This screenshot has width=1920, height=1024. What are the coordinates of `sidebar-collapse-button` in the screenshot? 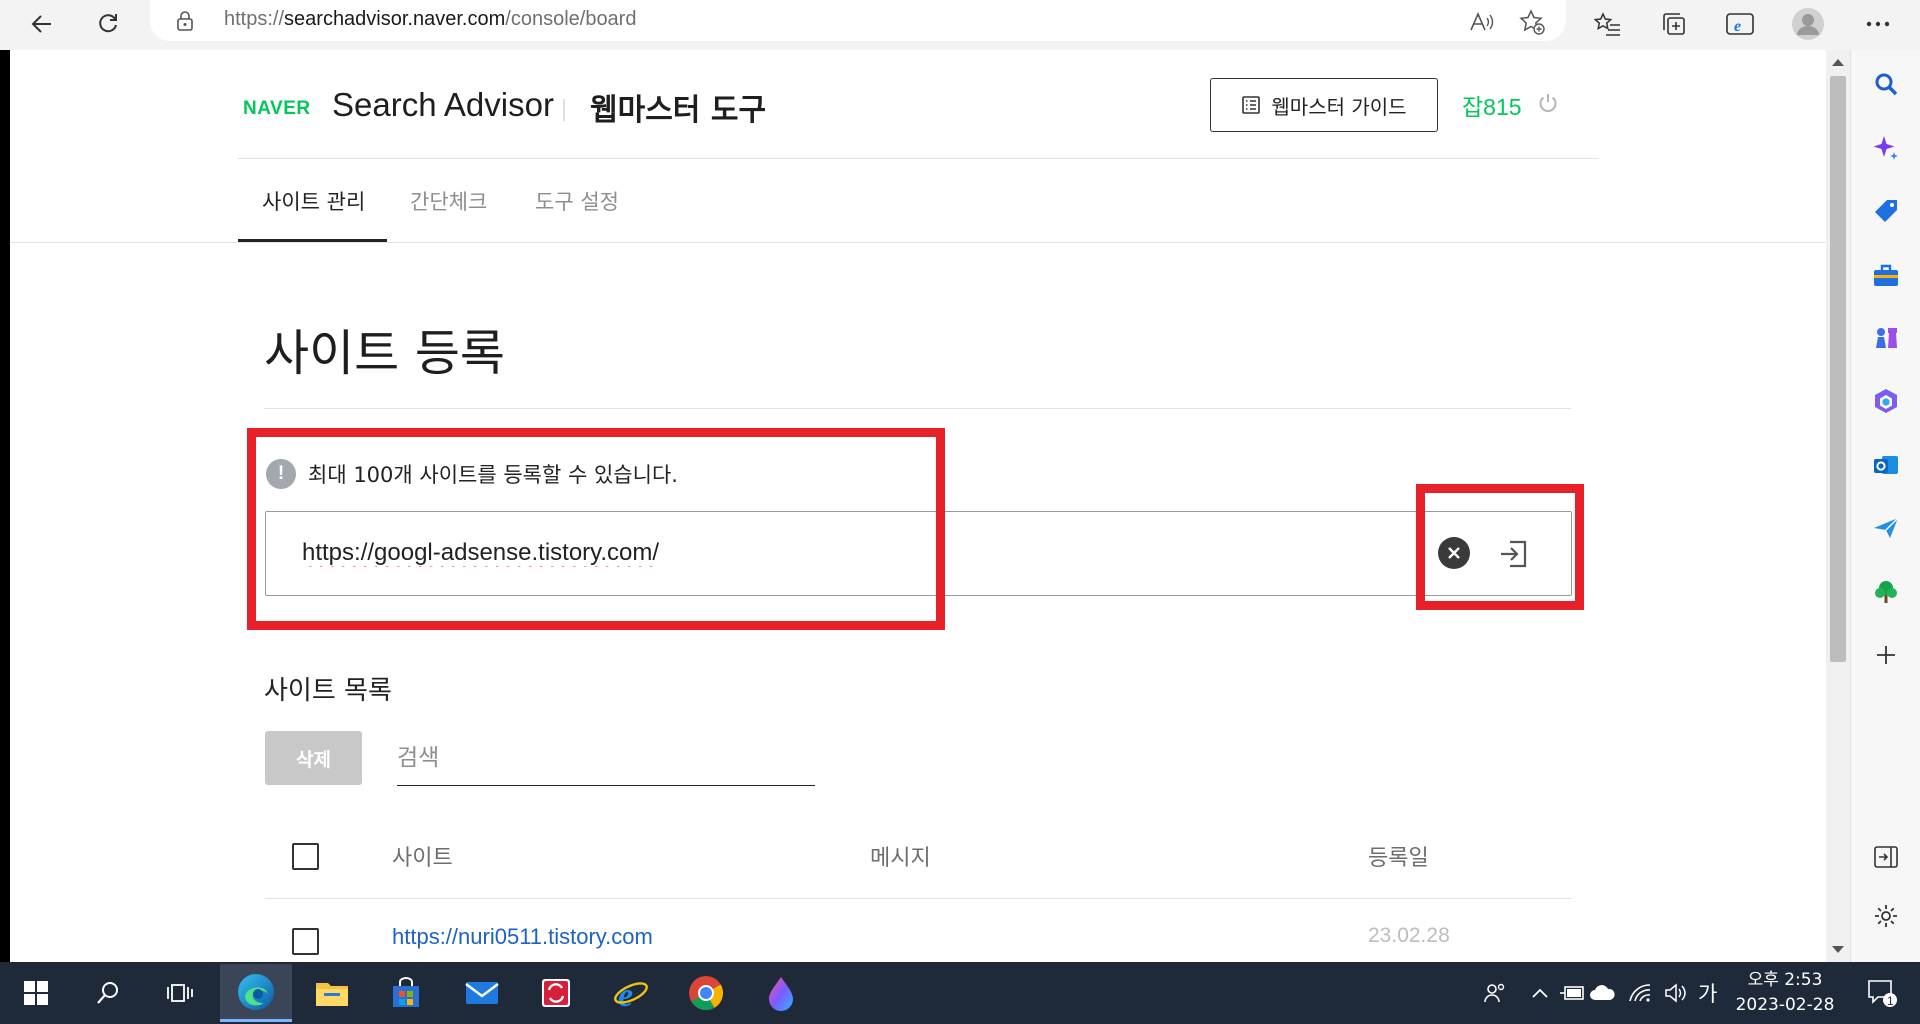 It's located at (1886, 857).